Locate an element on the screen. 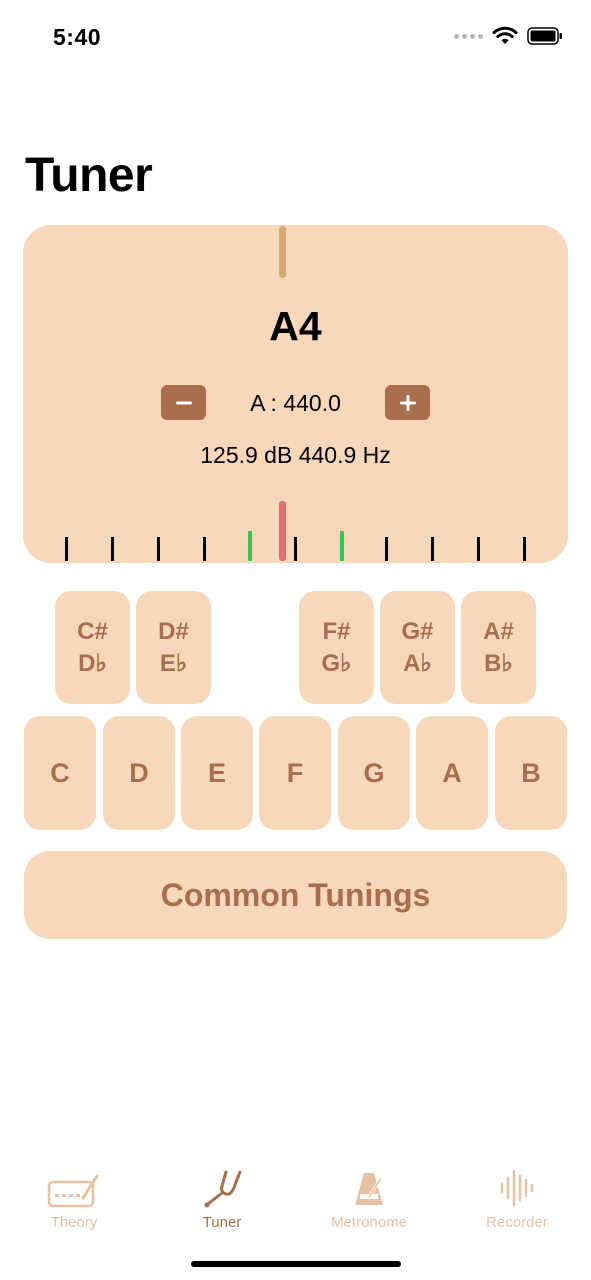 This screenshot has width=591, height=1280. key-e: E is located at coordinates (217, 773).